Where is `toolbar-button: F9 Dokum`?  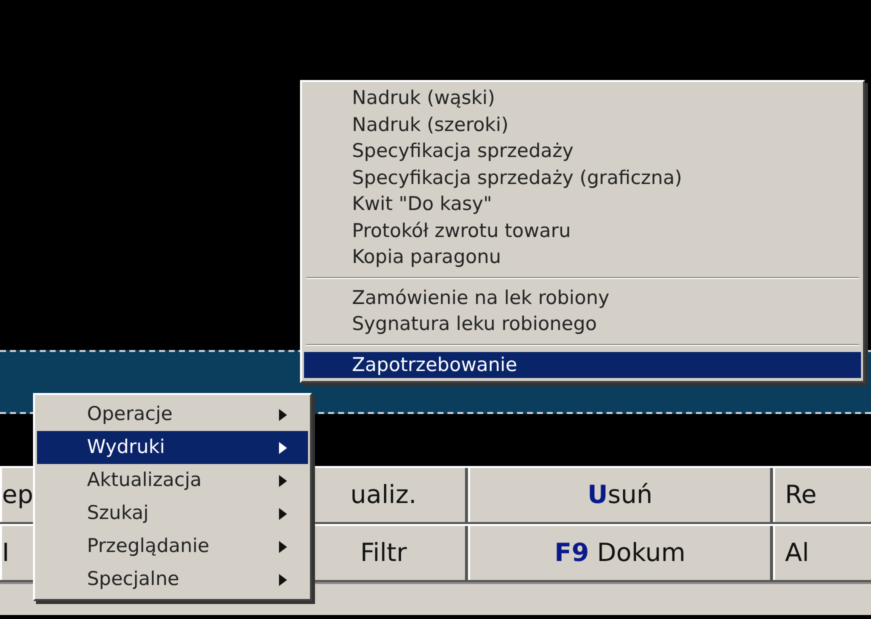
toolbar-button: F9 Dokum is located at coordinates (620, 553).